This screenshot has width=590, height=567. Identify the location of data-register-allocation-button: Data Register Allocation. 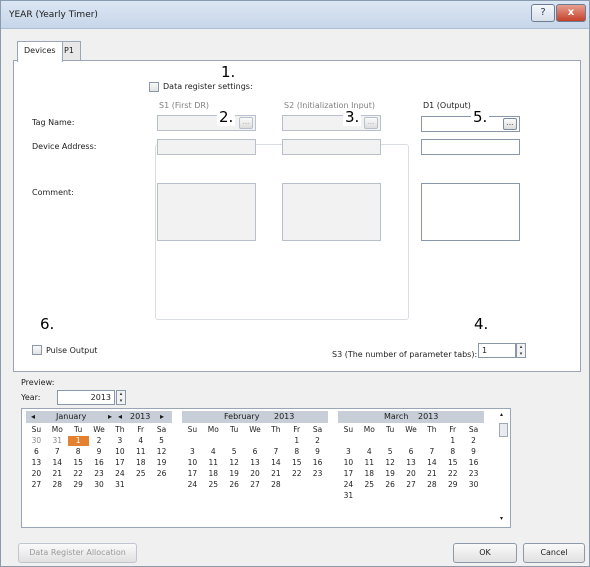
(77, 553).